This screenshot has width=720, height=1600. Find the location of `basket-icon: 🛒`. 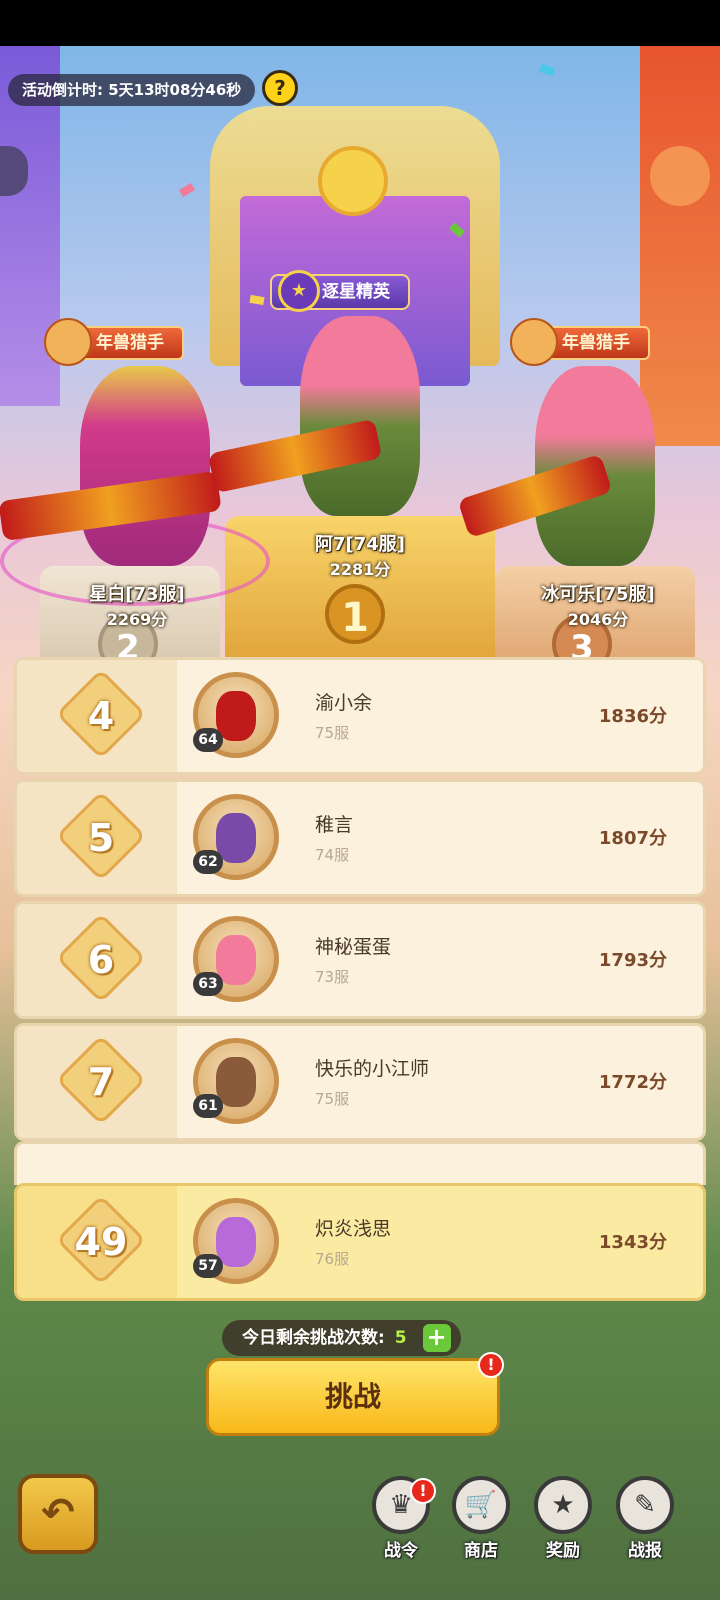

basket-icon: 🛒 is located at coordinates (481, 1505).